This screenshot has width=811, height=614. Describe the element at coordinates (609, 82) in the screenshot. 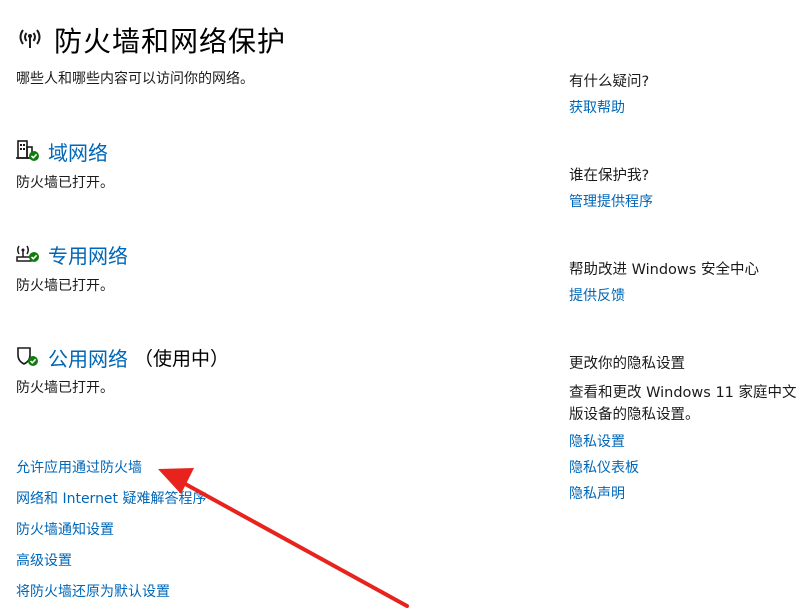

I see `help-heading: 有什么疑问?` at that location.